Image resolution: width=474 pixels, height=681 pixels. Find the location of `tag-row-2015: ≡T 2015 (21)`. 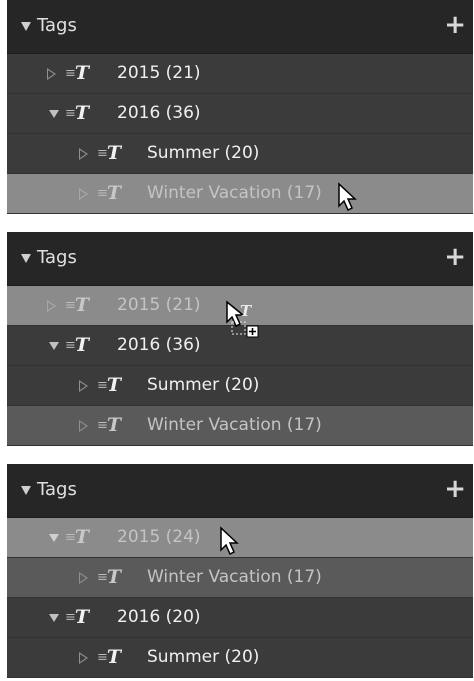

tag-row-2015: ≡T 2015 (21) is located at coordinates (240, 74).